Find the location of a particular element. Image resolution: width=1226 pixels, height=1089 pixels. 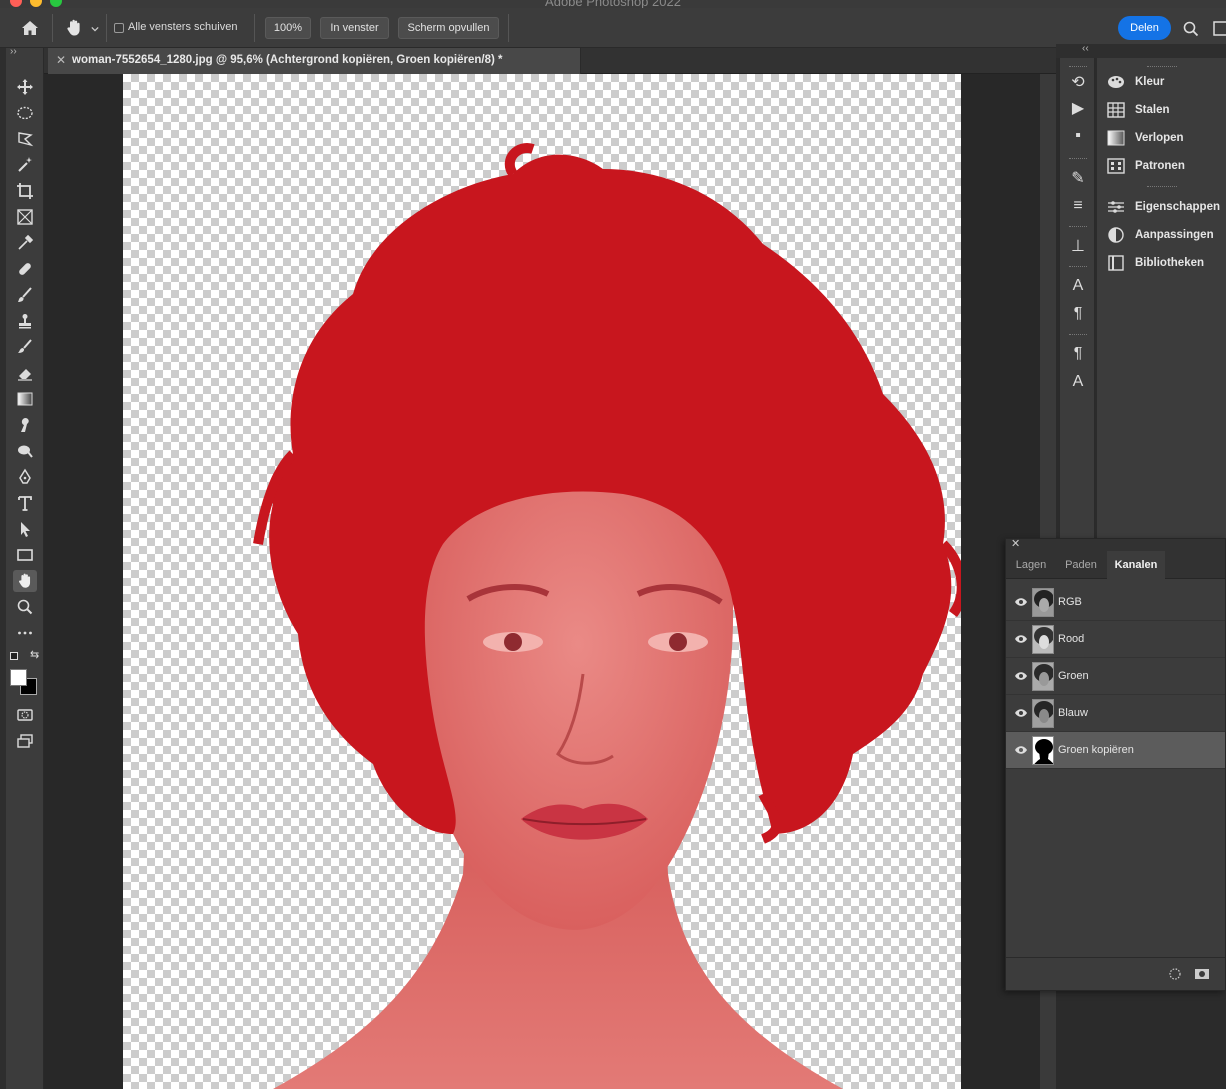

dodge-tool is located at coordinates (25, 451).